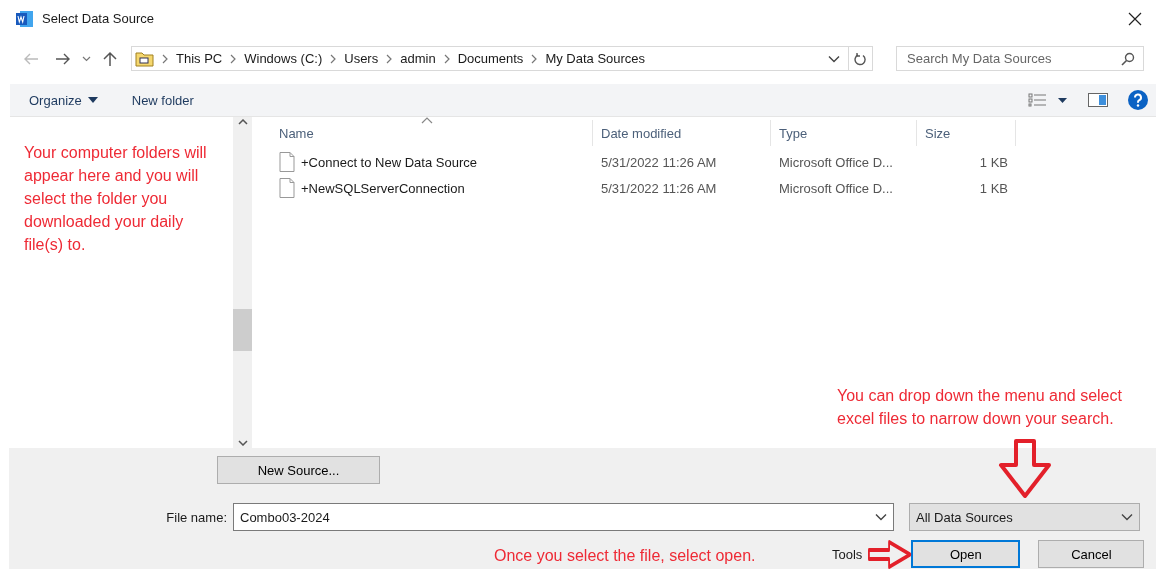 Image resolution: width=1156 pixels, height=569 pixels. What do you see at coordinates (682, 133) in the screenshot?
I see `column-header: Date modified` at bounding box center [682, 133].